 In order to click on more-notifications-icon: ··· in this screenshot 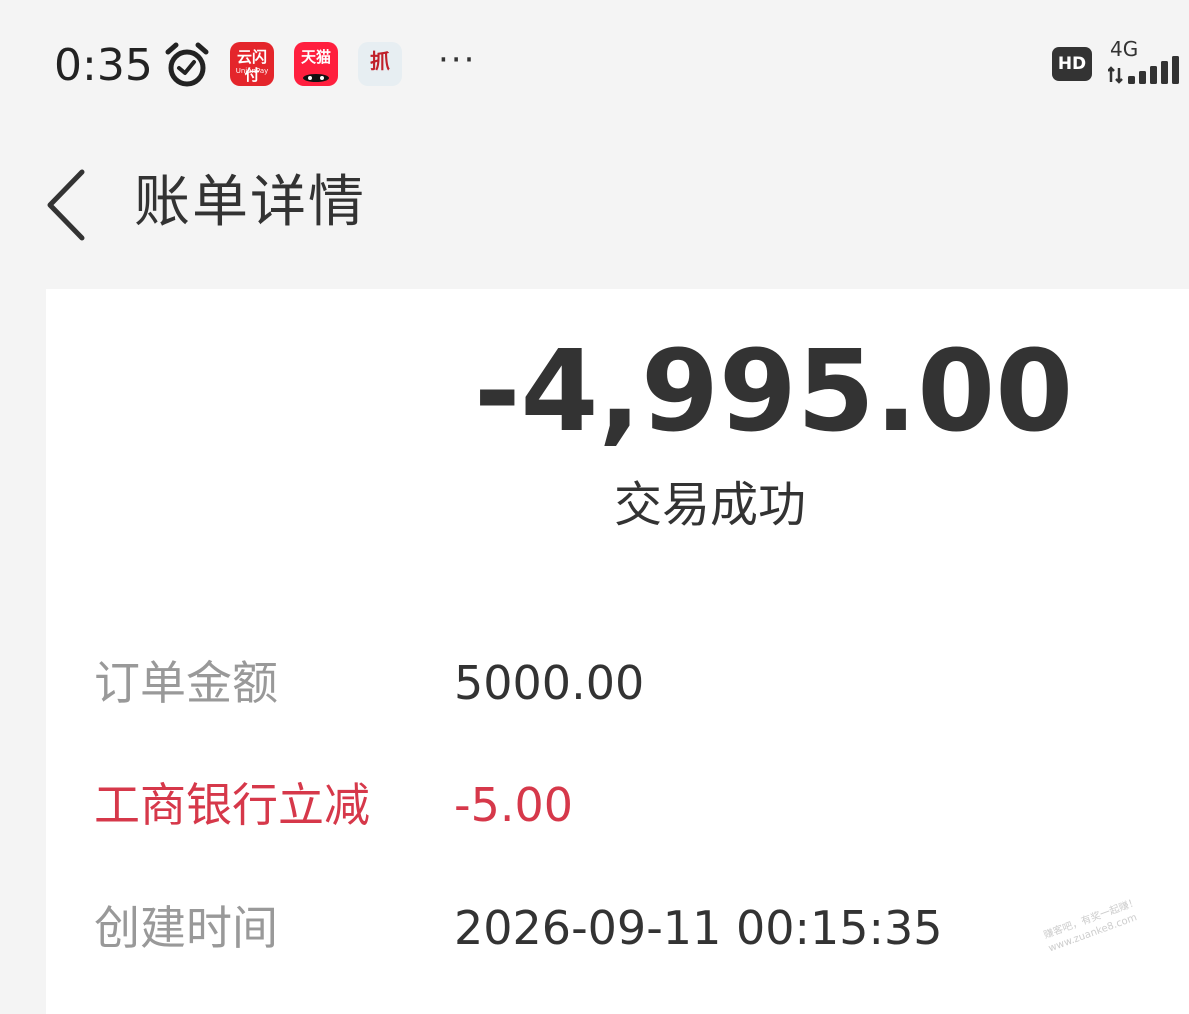, I will do `click(457, 60)`.